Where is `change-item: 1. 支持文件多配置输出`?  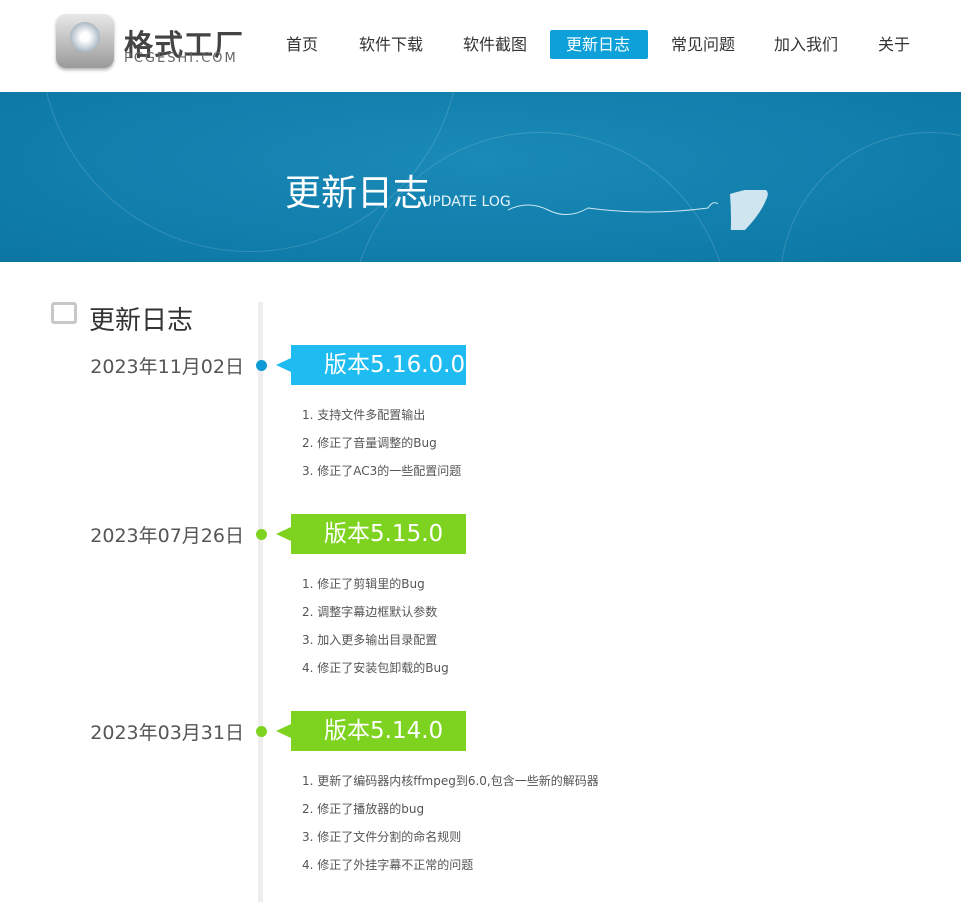
change-item: 1. 支持文件多配置输出 is located at coordinates (364, 415).